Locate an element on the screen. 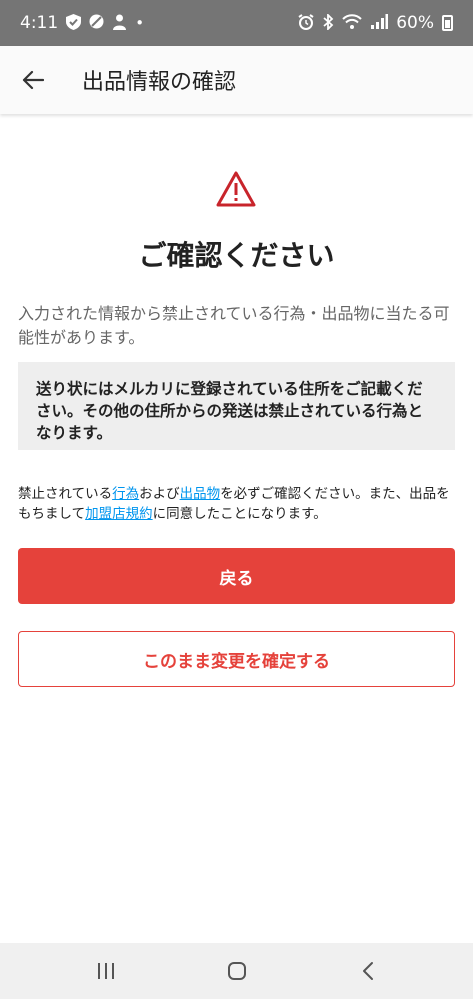  system-back-button is located at coordinates (368, 971).